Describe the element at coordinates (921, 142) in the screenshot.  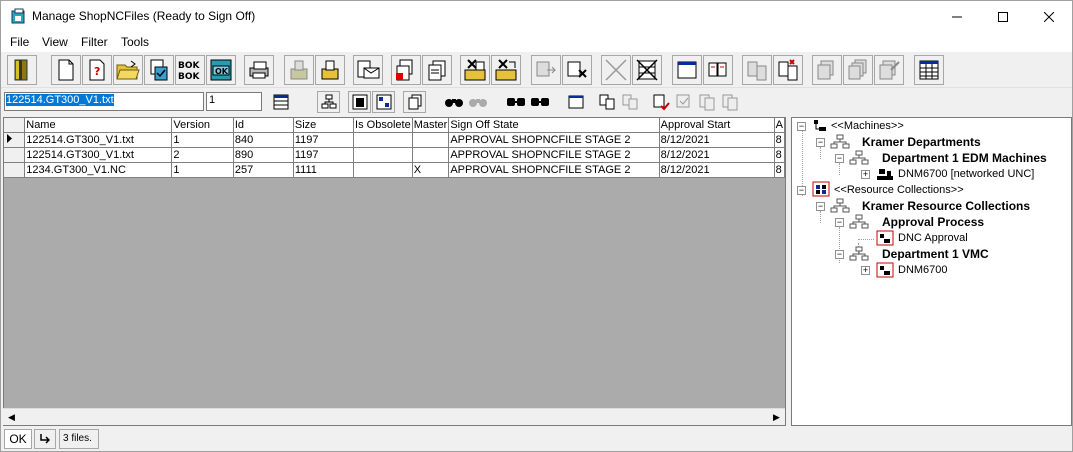
I see `tree-node-kramer-departments: Kramer Departments` at that location.